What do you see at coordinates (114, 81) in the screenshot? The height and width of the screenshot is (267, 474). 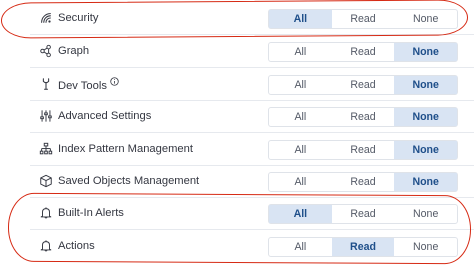 I see `info-icon` at bounding box center [114, 81].